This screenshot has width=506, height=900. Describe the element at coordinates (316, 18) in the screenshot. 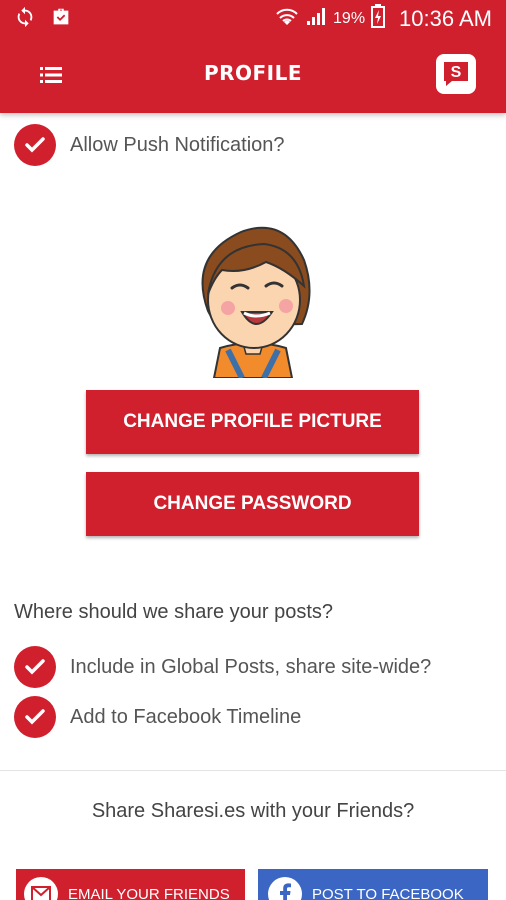

I see `signal-icon` at that location.